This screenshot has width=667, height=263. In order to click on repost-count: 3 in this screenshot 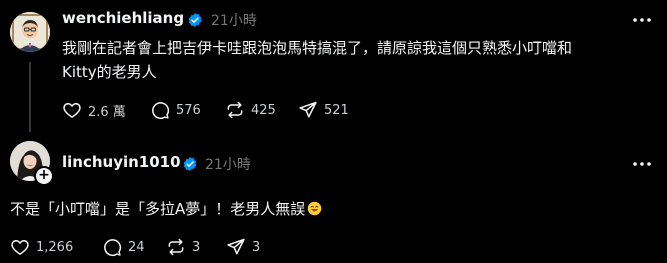, I will do `click(196, 247)`.